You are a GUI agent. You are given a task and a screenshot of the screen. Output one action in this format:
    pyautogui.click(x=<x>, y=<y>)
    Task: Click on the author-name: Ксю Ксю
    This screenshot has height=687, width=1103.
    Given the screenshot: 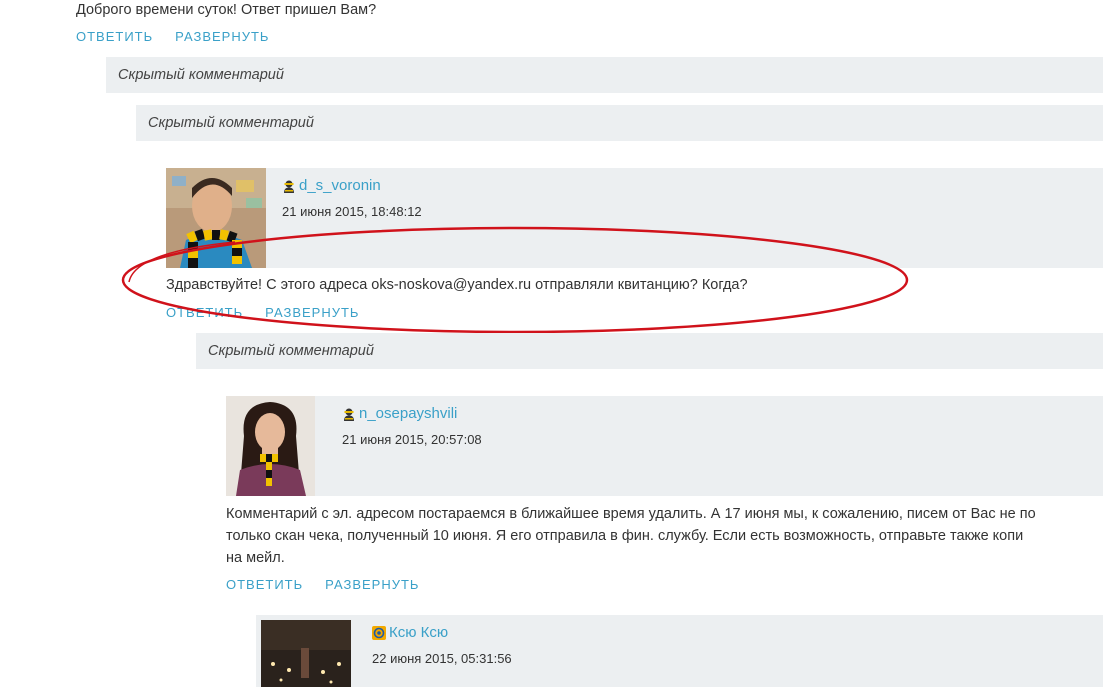 What is the action you would take?
    pyautogui.click(x=419, y=632)
    